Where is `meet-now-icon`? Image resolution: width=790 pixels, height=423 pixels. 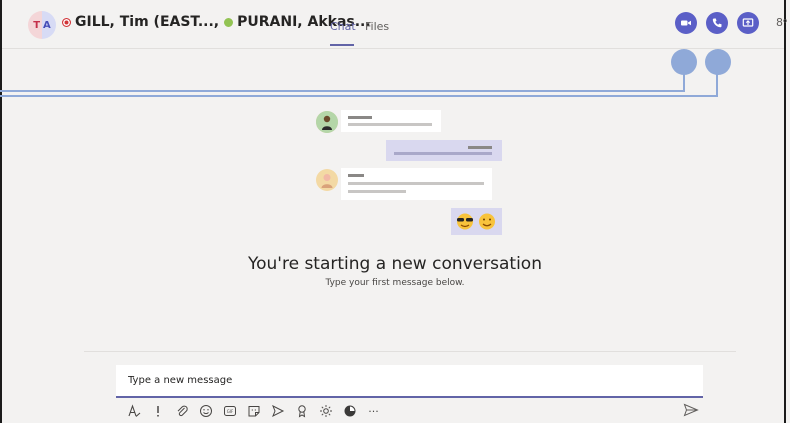
meet-now-icon is located at coordinates (277, 411).